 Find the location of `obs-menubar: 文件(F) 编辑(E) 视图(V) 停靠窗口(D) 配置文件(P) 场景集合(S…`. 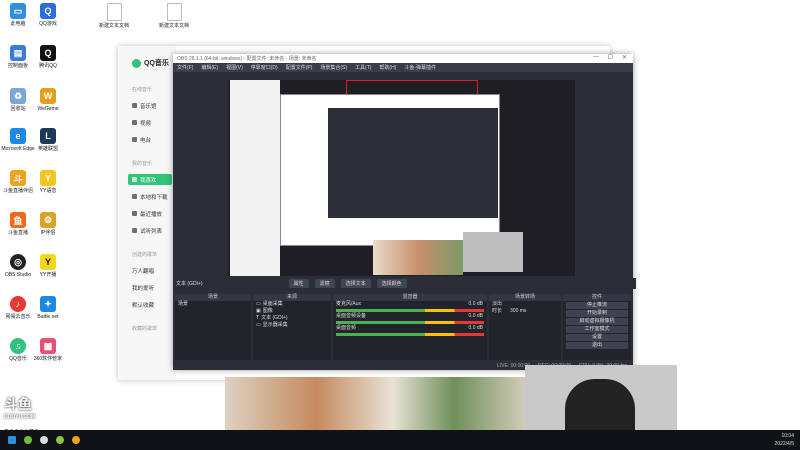

obs-menubar: 文件(F) 编辑(E) 视图(V) 停靠窗口(D) 配置文件(P) 场景集合(S… is located at coordinates (403, 67).